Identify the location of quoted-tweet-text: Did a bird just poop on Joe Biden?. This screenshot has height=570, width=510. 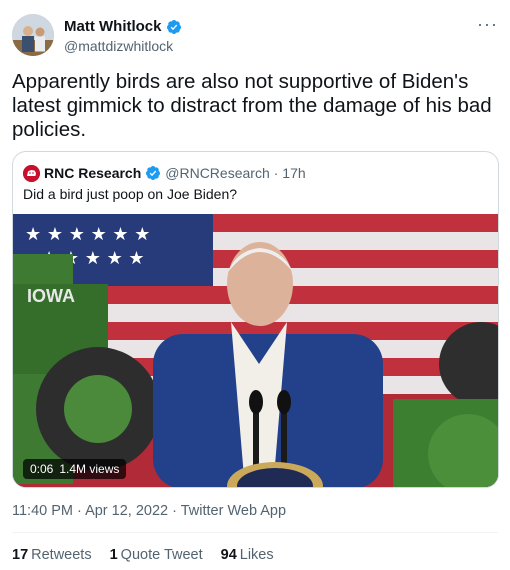
(130, 194).